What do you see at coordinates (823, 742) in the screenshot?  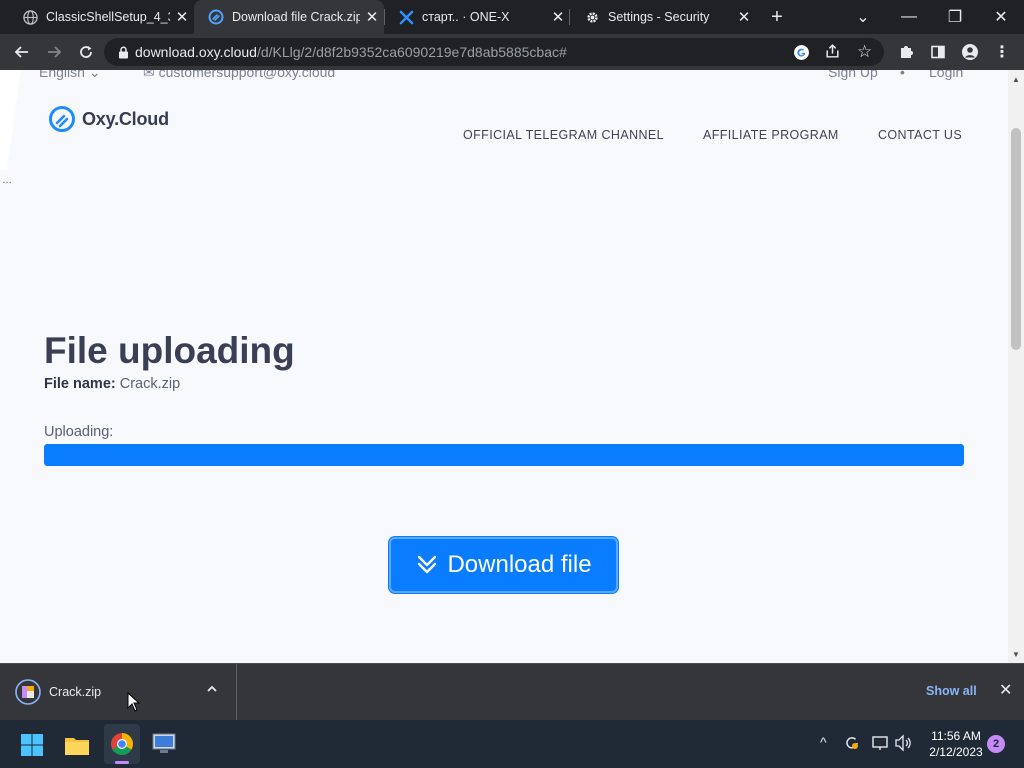 I see `chevron-up-icon: ^` at bounding box center [823, 742].